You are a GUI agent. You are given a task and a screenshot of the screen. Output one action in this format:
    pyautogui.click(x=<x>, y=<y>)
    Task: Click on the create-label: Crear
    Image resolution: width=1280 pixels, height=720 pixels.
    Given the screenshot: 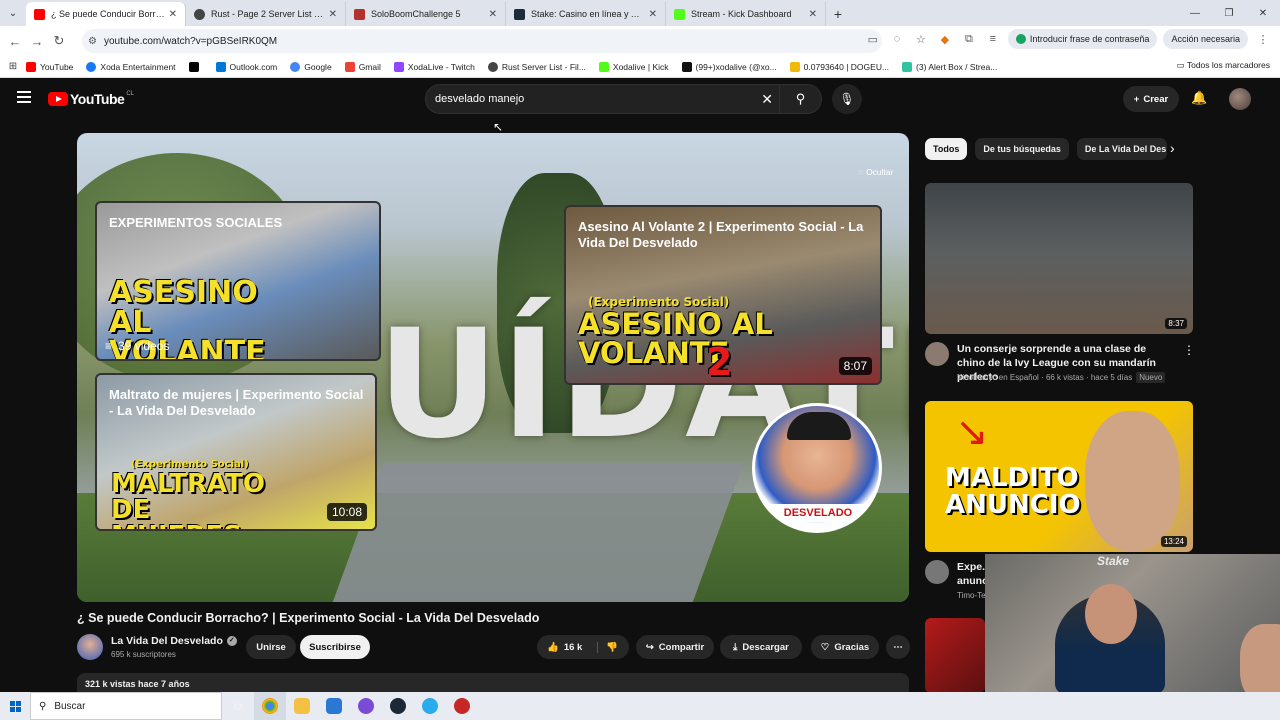 What is the action you would take?
    pyautogui.click(x=1156, y=99)
    